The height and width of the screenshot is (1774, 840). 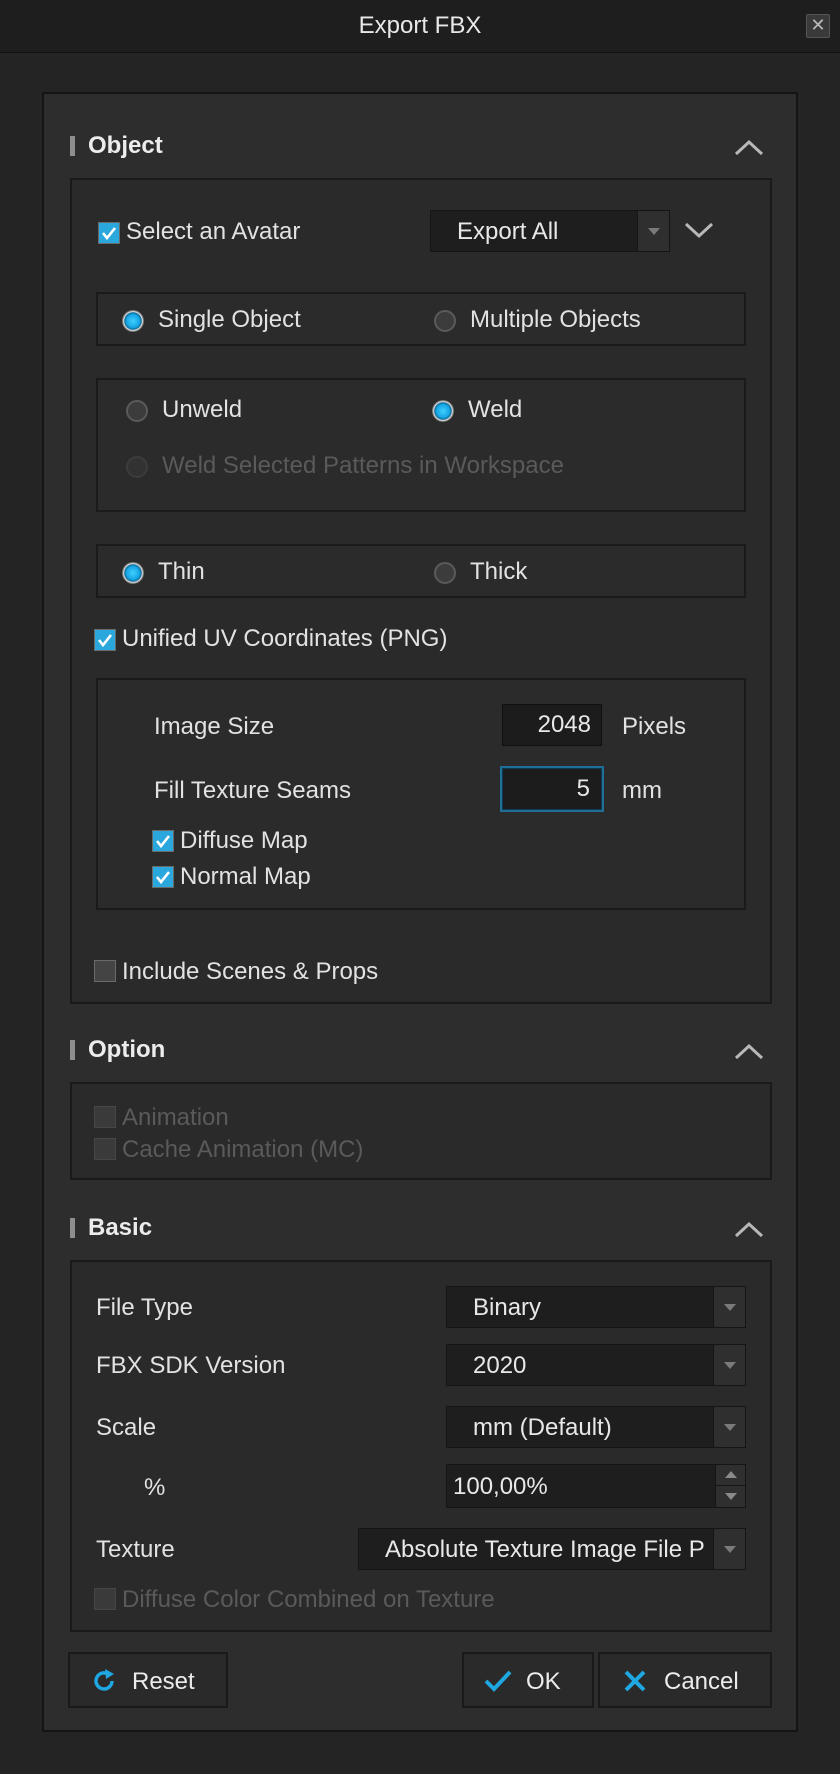 I want to click on multiple-objects-radio, so click(x=445, y=321).